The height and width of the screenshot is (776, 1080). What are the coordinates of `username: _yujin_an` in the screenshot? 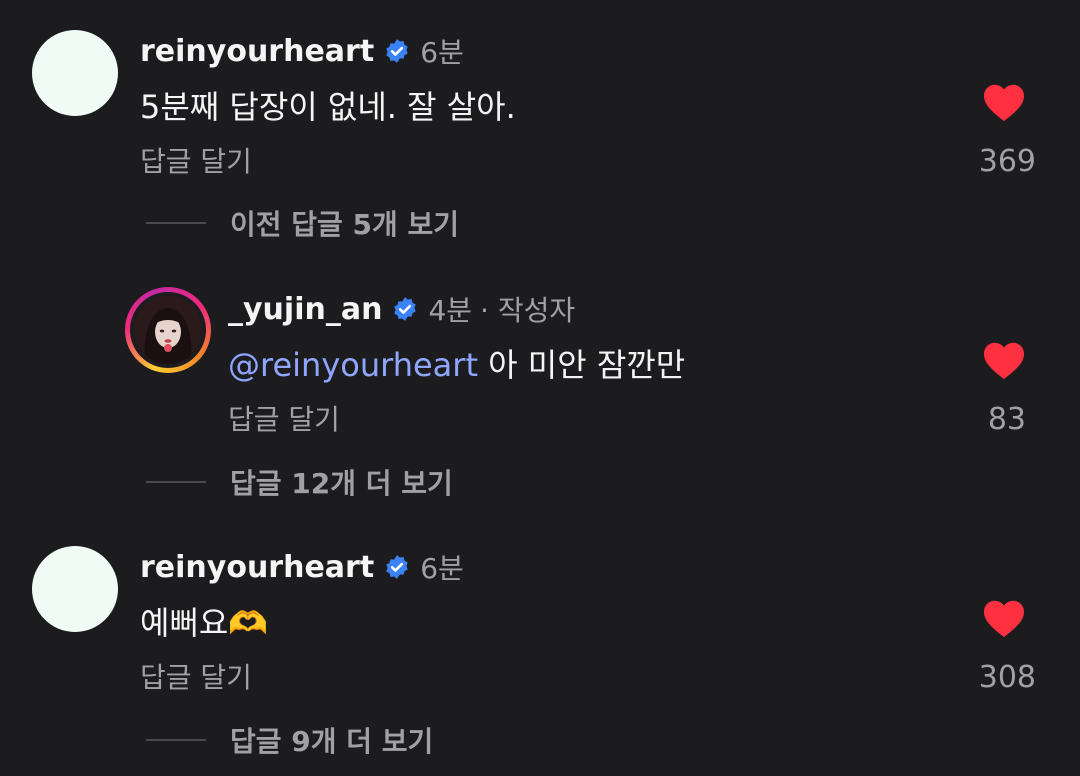 It's located at (305, 309).